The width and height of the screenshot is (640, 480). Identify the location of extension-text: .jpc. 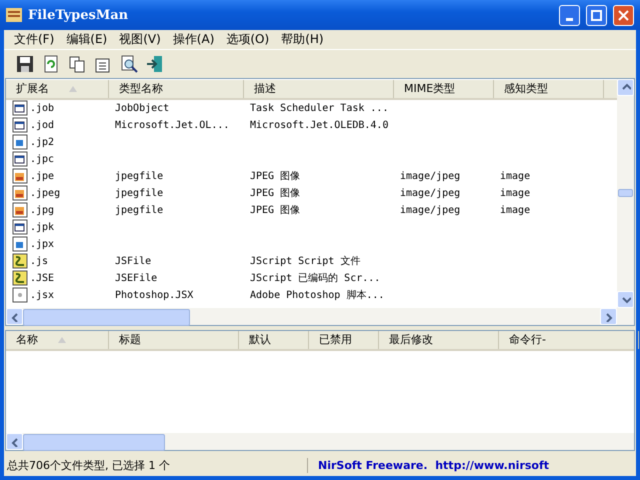
(42, 159).